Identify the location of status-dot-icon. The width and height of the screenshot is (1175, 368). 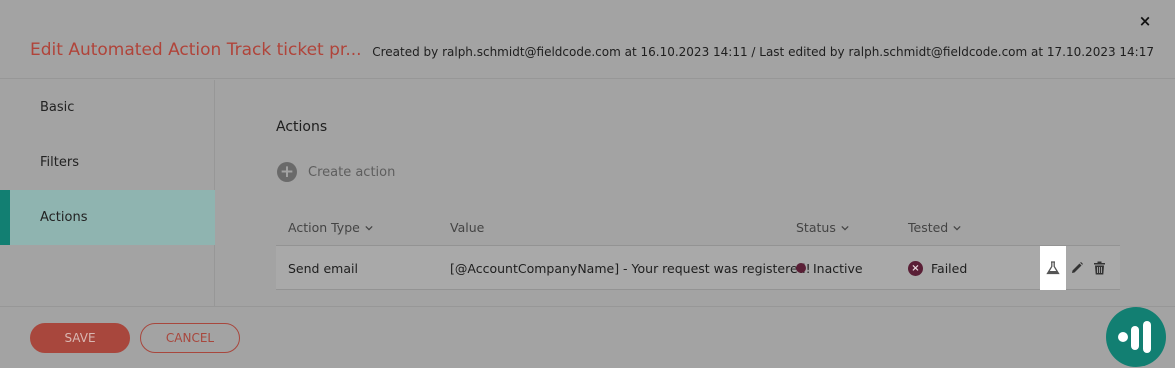
(801, 268).